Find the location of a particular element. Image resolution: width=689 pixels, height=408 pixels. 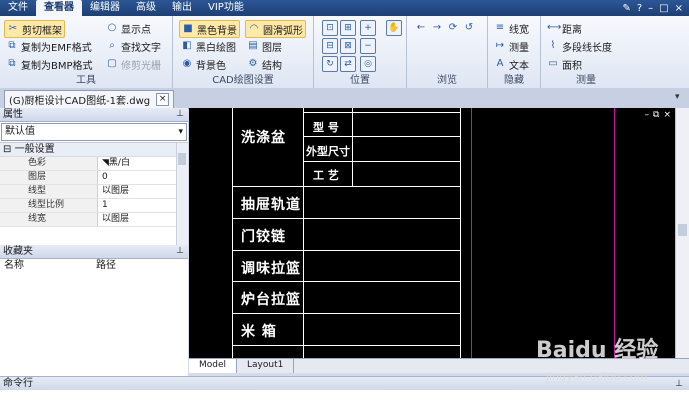

black-background-button: ■ 黑色背景 is located at coordinates (209, 29).